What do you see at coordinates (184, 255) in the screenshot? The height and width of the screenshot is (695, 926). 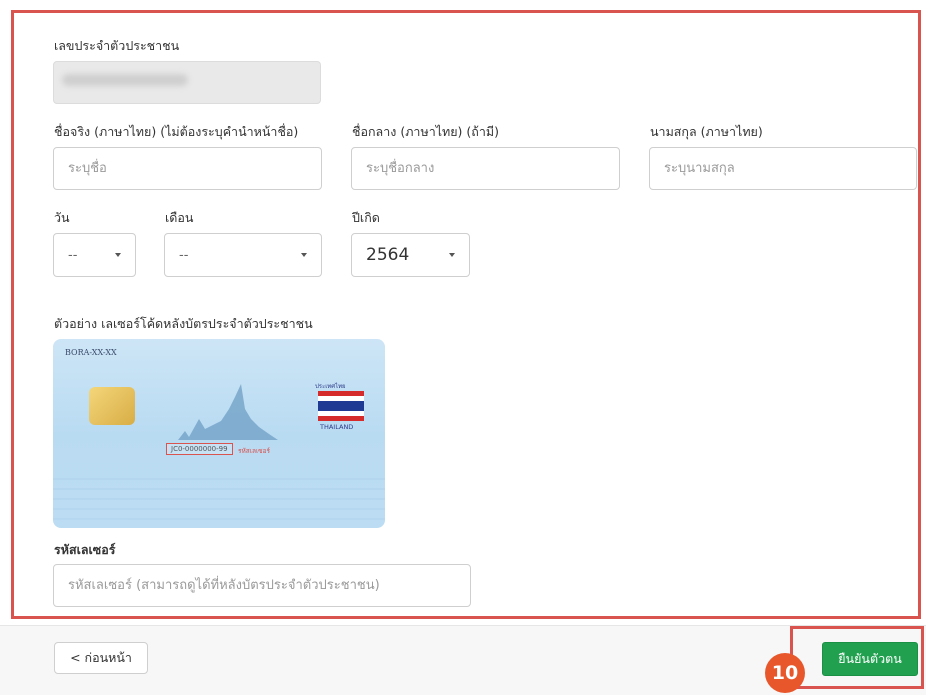 I see `month-select-value: --` at bounding box center [184, 255].